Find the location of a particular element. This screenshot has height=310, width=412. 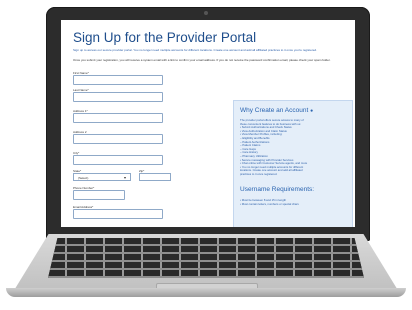

laptop-base-front is located at coordinates (206, 292).